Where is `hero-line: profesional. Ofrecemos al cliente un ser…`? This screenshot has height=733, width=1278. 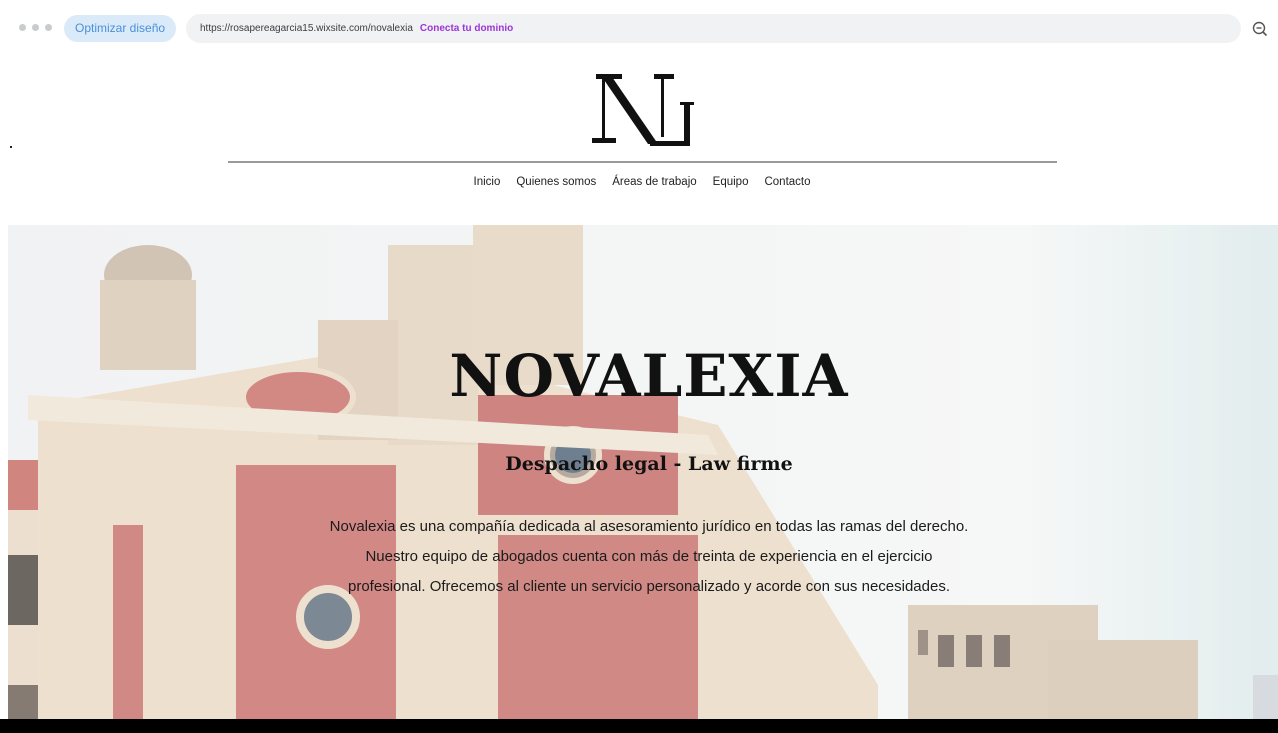
hero-line: profesional. Ofrecemos al cliente un ser… is located at coordinates (649, 586).